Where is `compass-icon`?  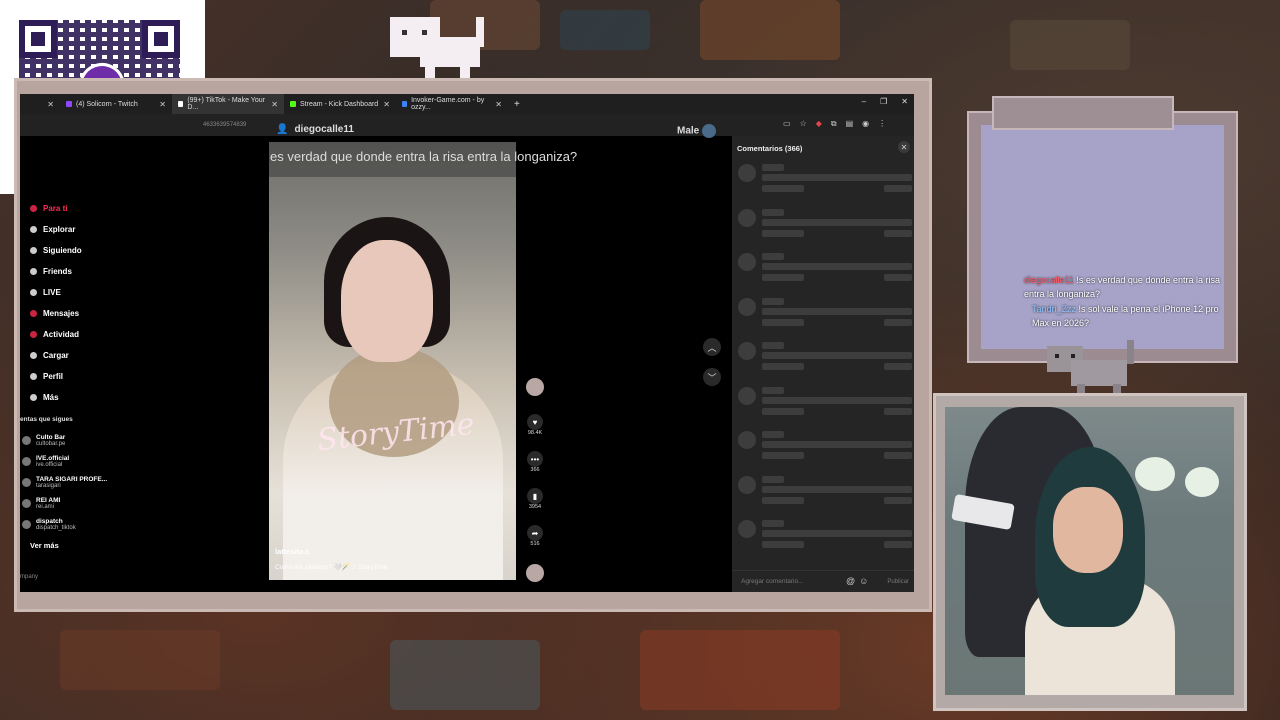
compass-icon is located at coordinates (33, 229).